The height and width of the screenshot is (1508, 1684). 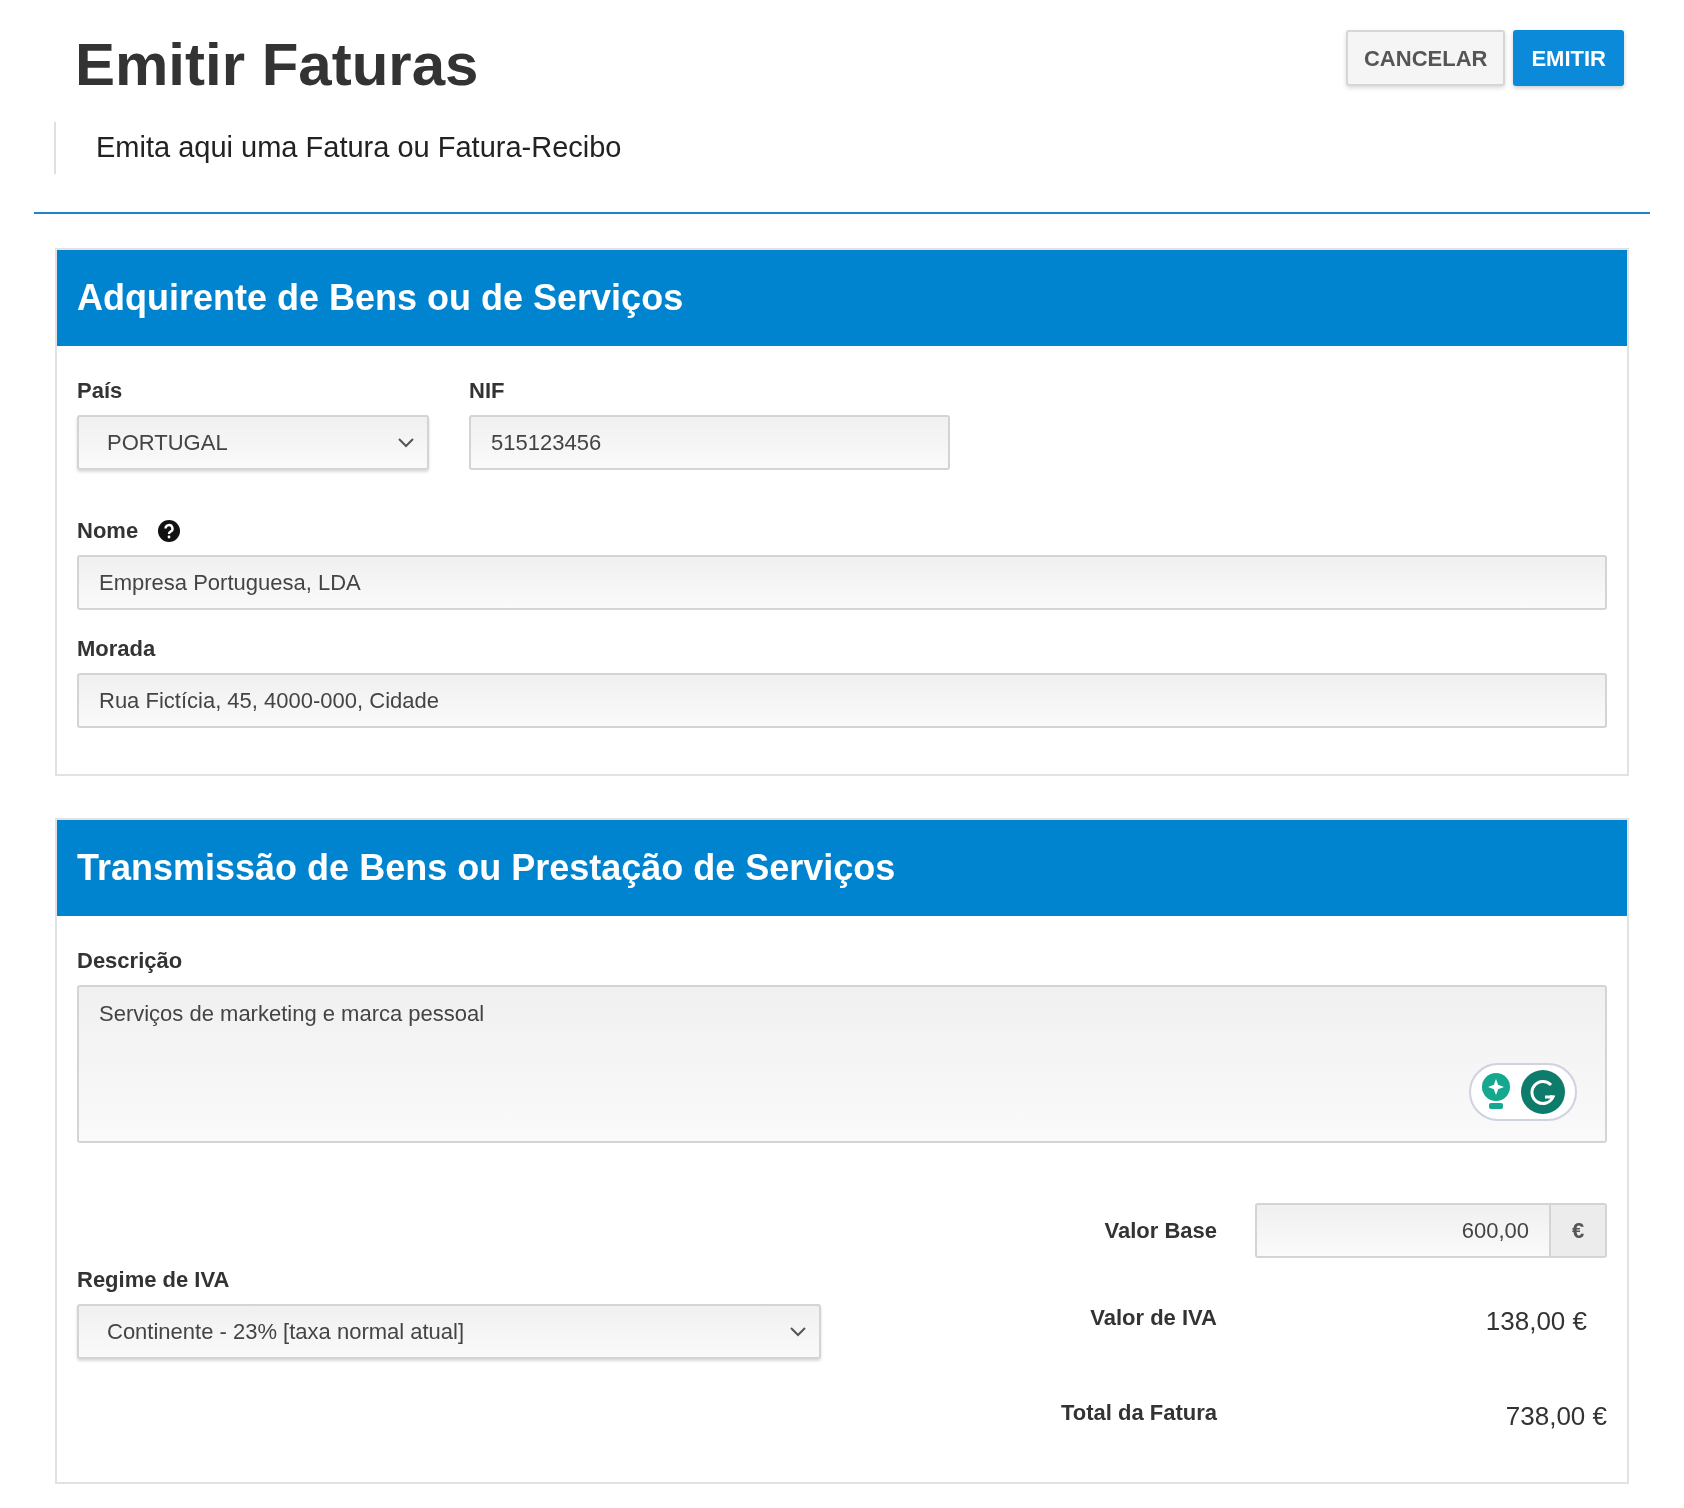 What do you see at coordinates (130, 960) in the screenshot?
I see `field-label: Descrição` at bounding box center [130, 960].